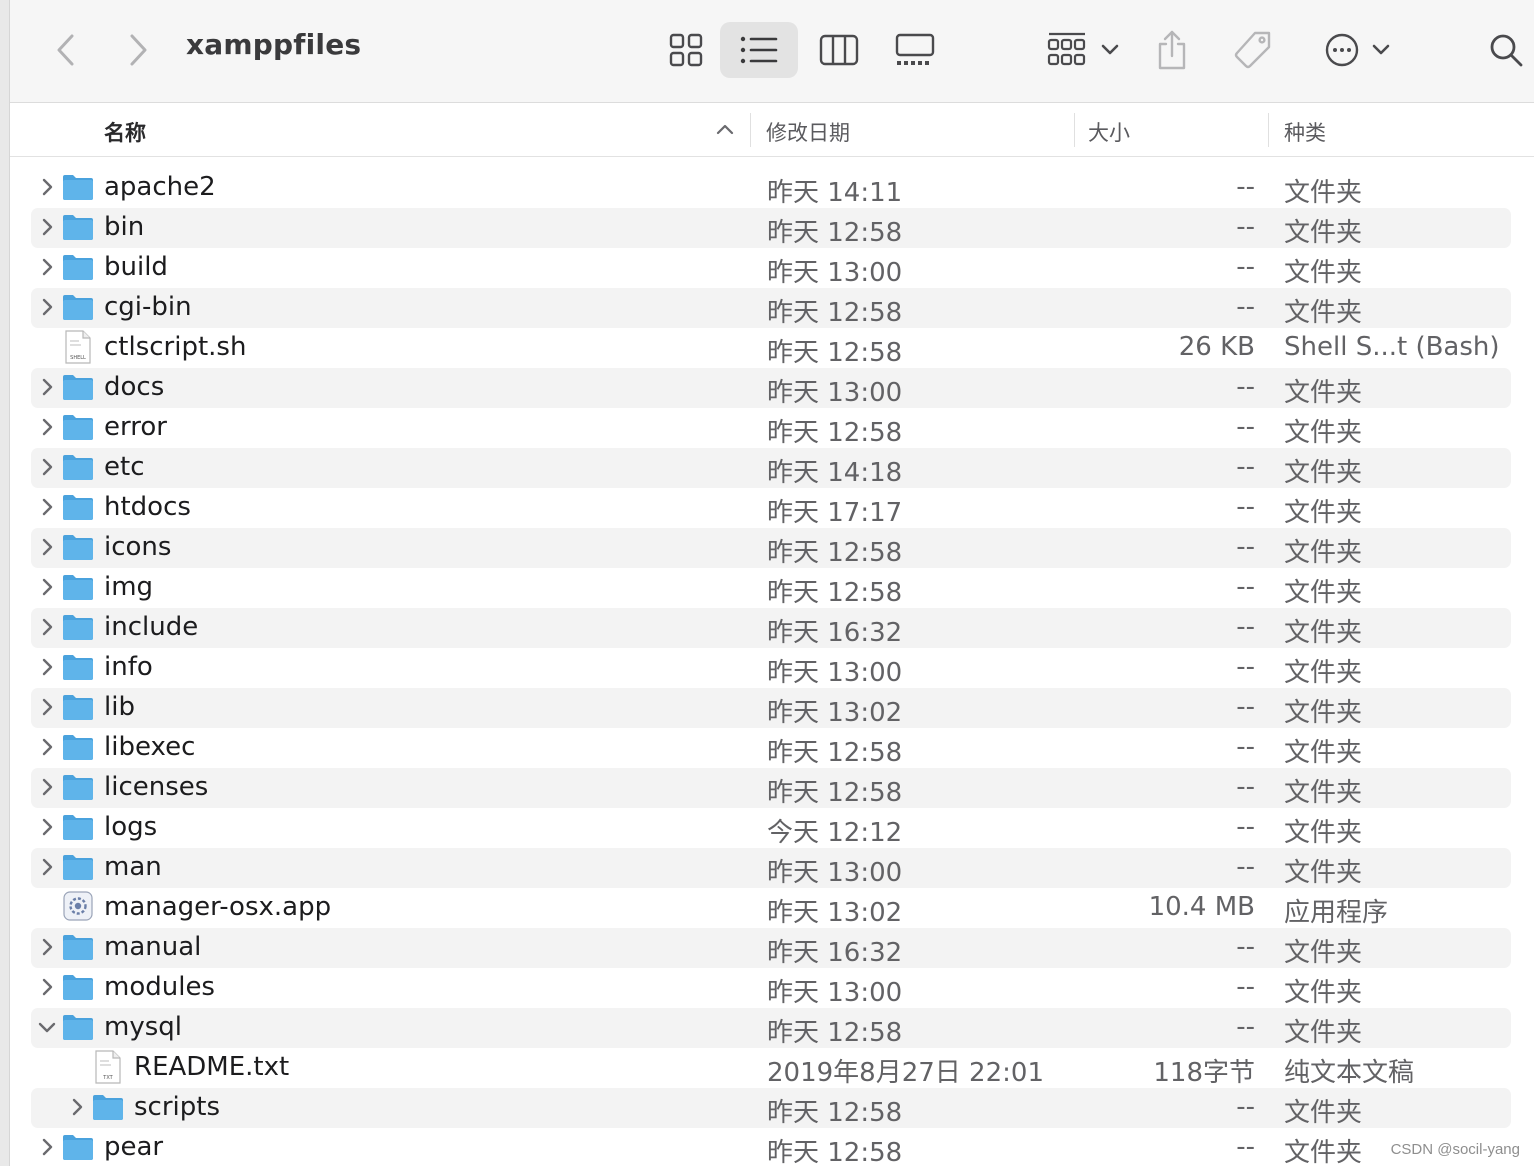  What do you see at coordinates (767, 708) in the screenshot?
I see `file-row: lib 昨天 13:02 -- 文件夹` at bounding box center [767, 708].